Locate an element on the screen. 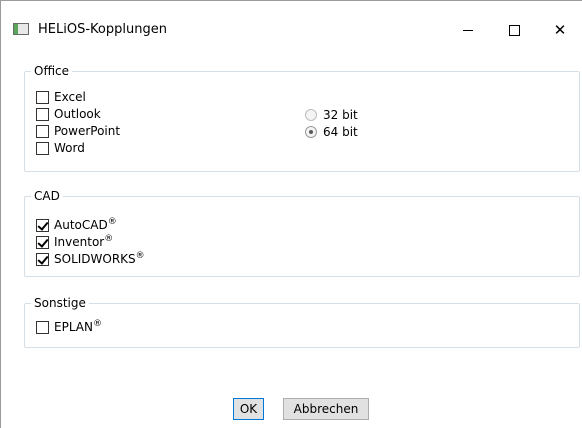  cad-item-solidworks: SOLIDWORKS® is located at coordinates (90, 259).